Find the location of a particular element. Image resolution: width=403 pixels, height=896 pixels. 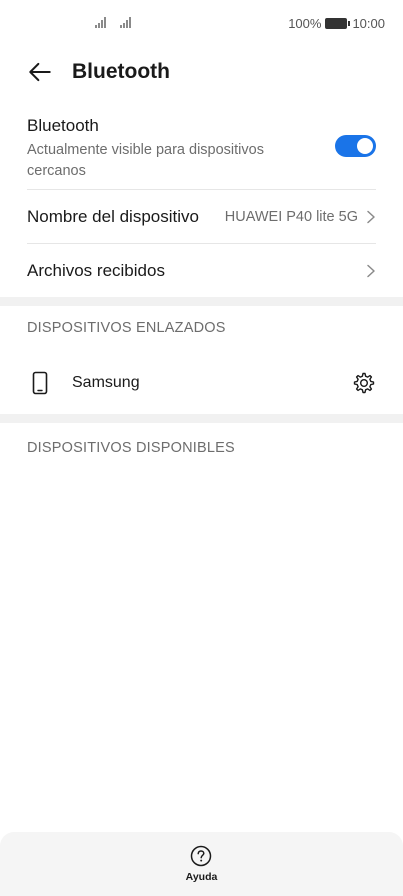

device-name-value: HUAWEI P40 lite 5G is located at coordinates (291, 217).